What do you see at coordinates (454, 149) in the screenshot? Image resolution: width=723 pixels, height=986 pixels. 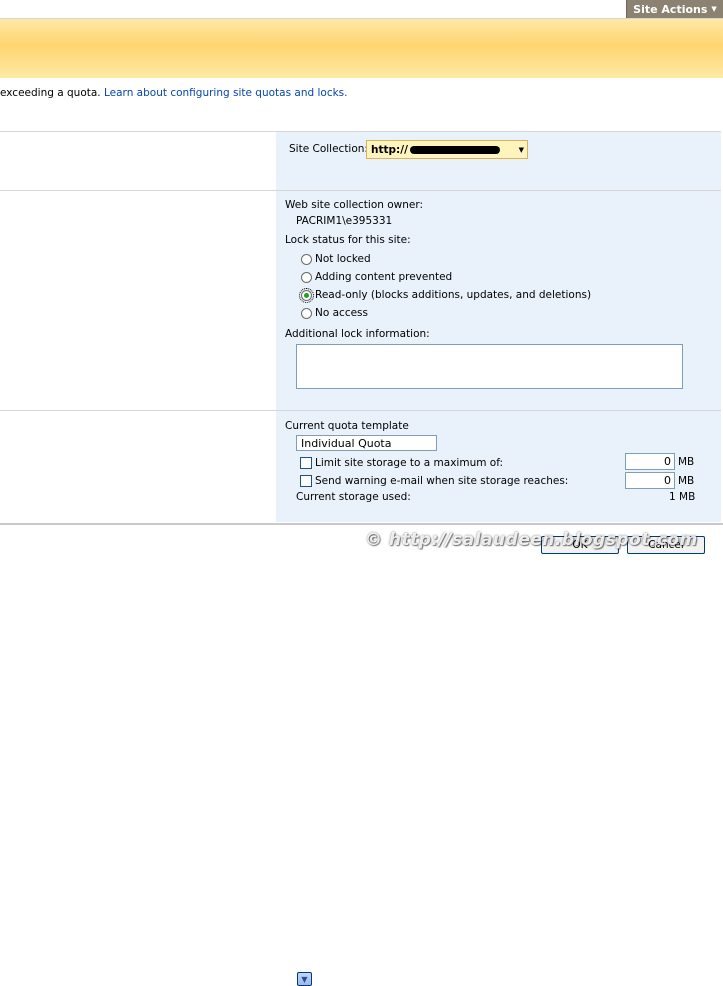 I see `redacted-url` at bounding box center [454, 149].